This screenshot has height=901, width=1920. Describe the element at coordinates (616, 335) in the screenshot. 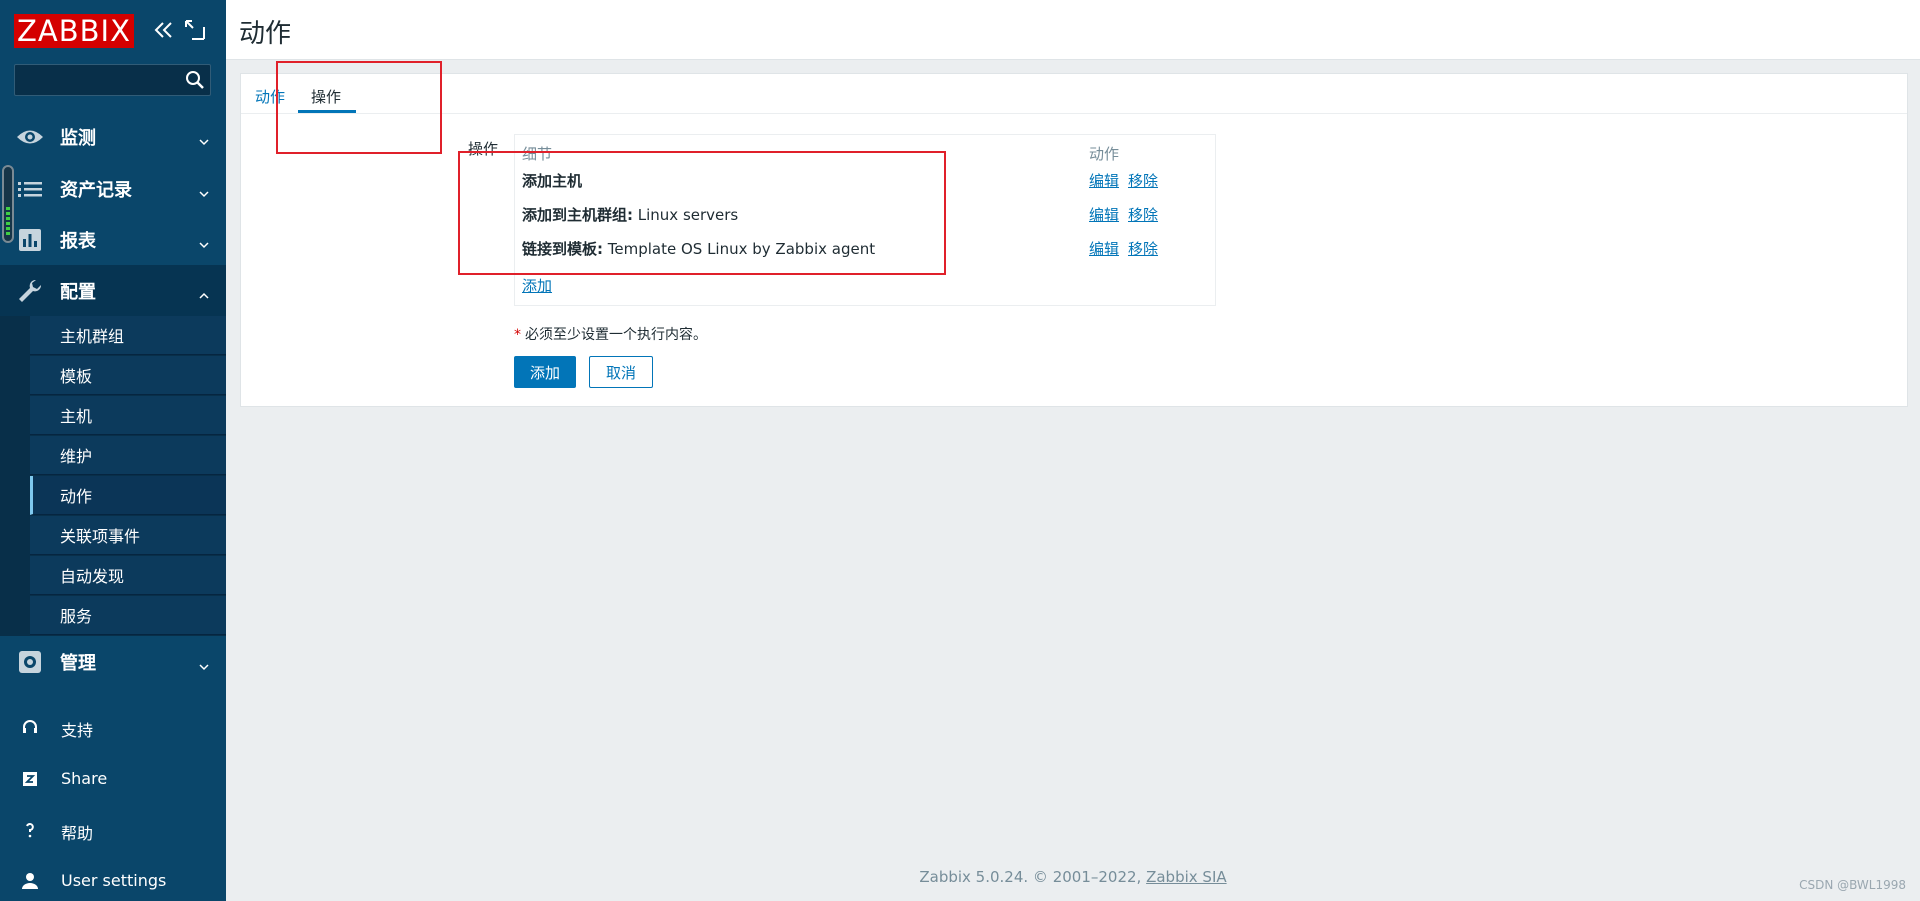

I see `required-note-text: 必须至少设置一个执行内容。` at that location.